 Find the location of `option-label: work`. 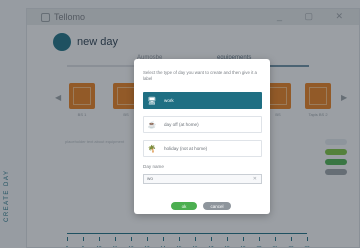

option-label: work is located at coordinates (169, 100).